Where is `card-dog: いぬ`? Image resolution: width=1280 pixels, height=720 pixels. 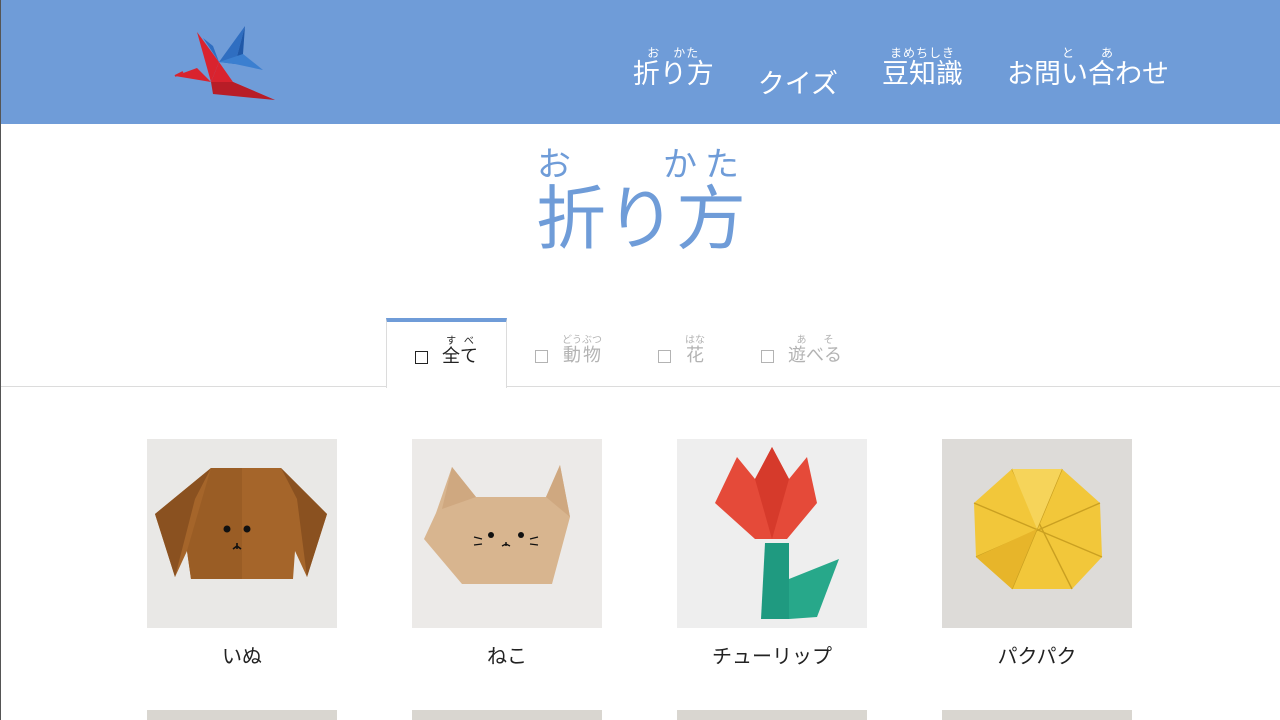
card-dog: いぬ is located at coordinates (242, 554).